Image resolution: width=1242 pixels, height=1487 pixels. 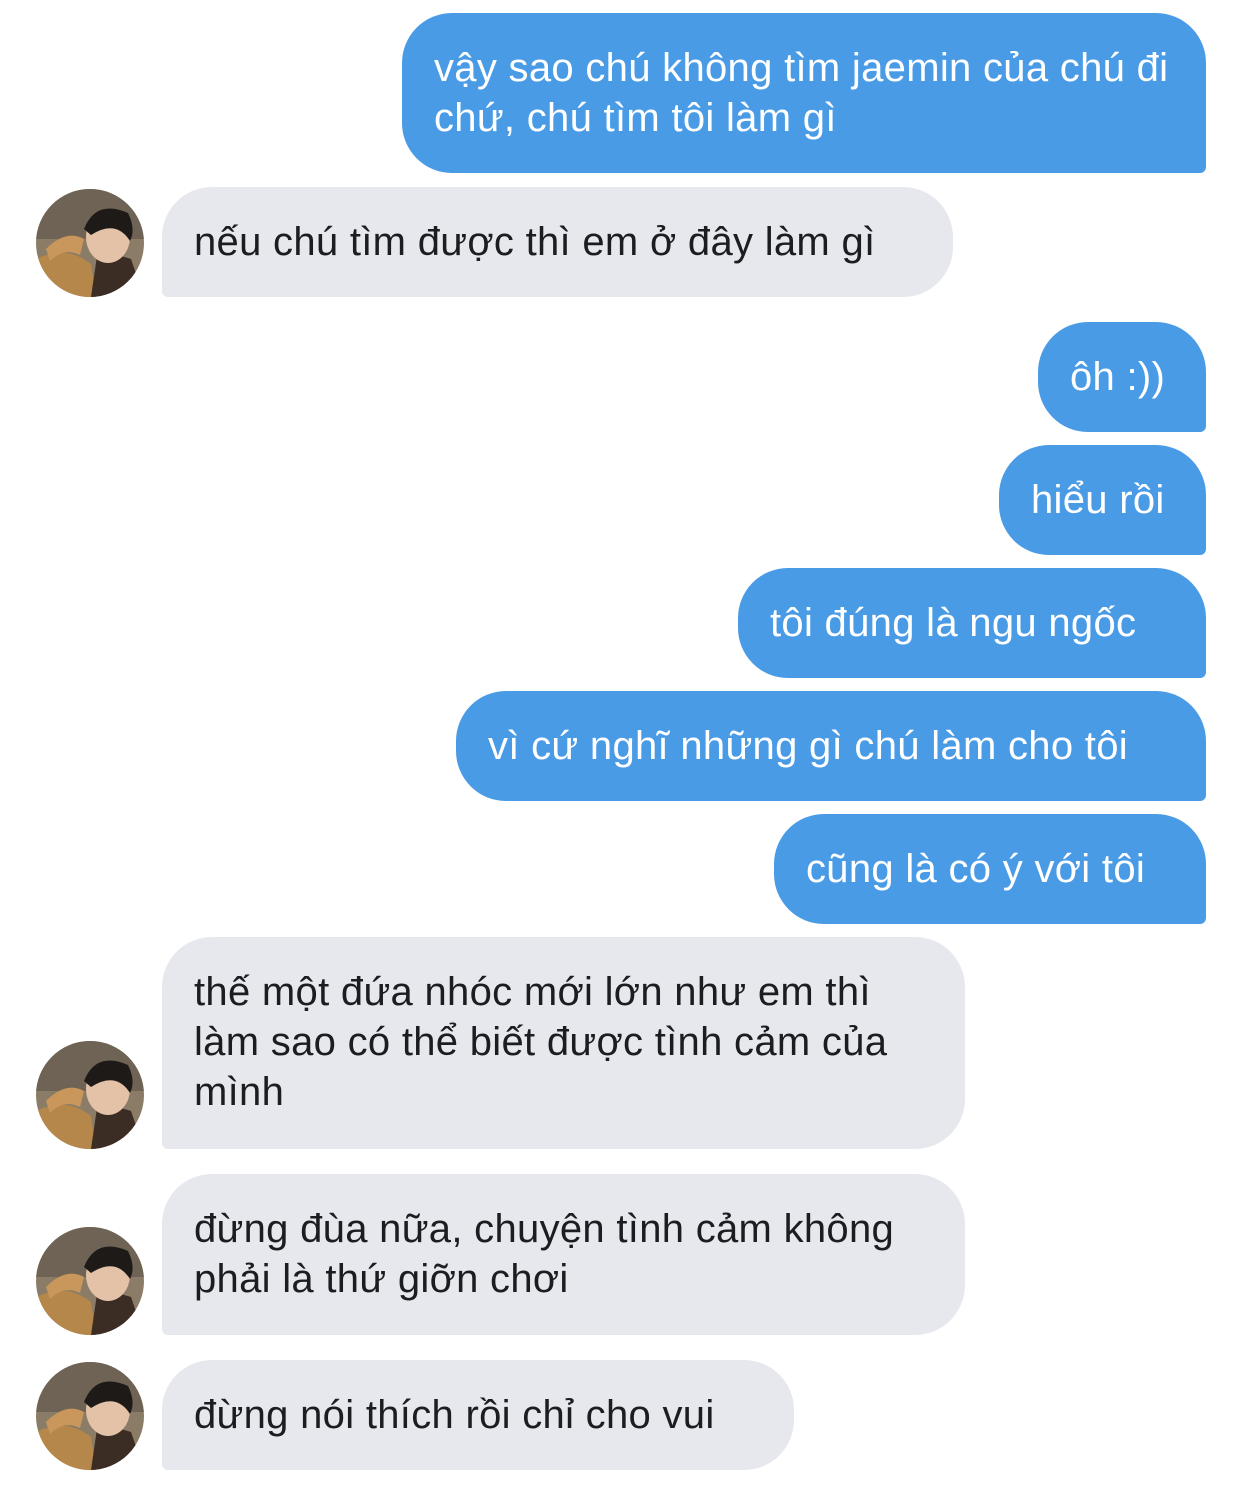 I want to click on message-text: hiểu rồi, so click(x=1098, y=500).